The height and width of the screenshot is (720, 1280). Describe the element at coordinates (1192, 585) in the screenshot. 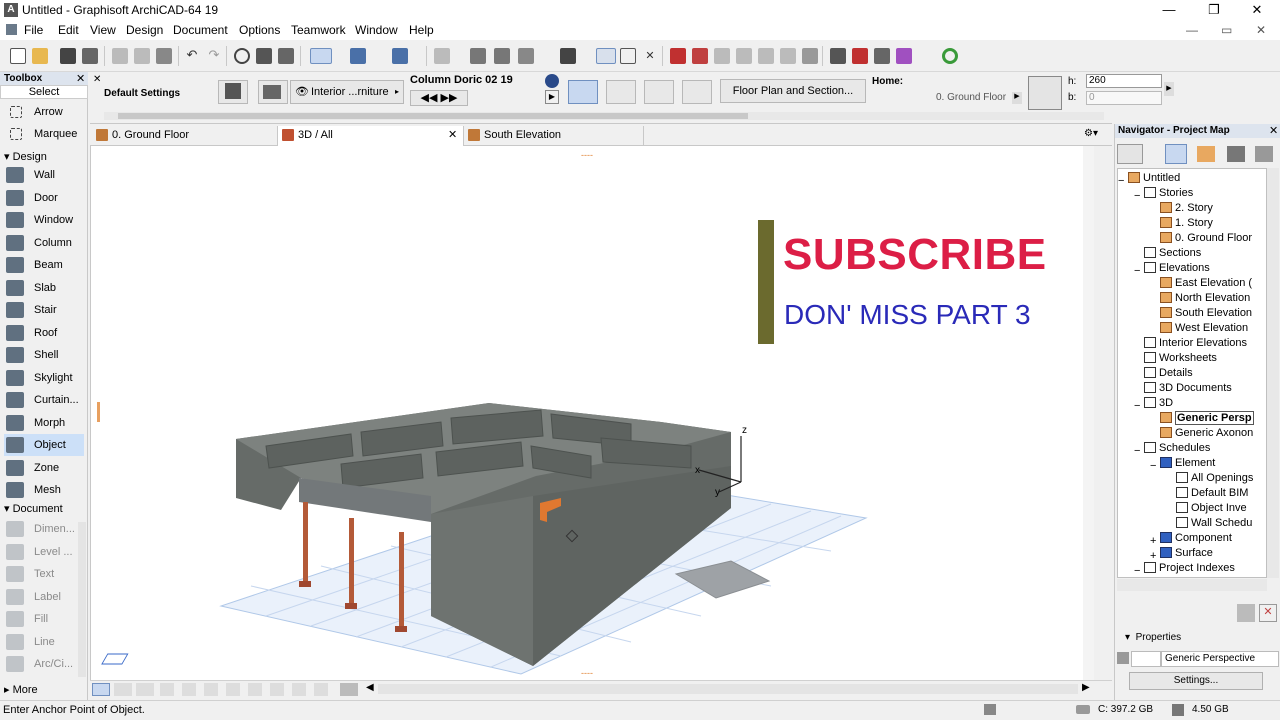

I see `navigator-horizontal-scrollbar` at that location.